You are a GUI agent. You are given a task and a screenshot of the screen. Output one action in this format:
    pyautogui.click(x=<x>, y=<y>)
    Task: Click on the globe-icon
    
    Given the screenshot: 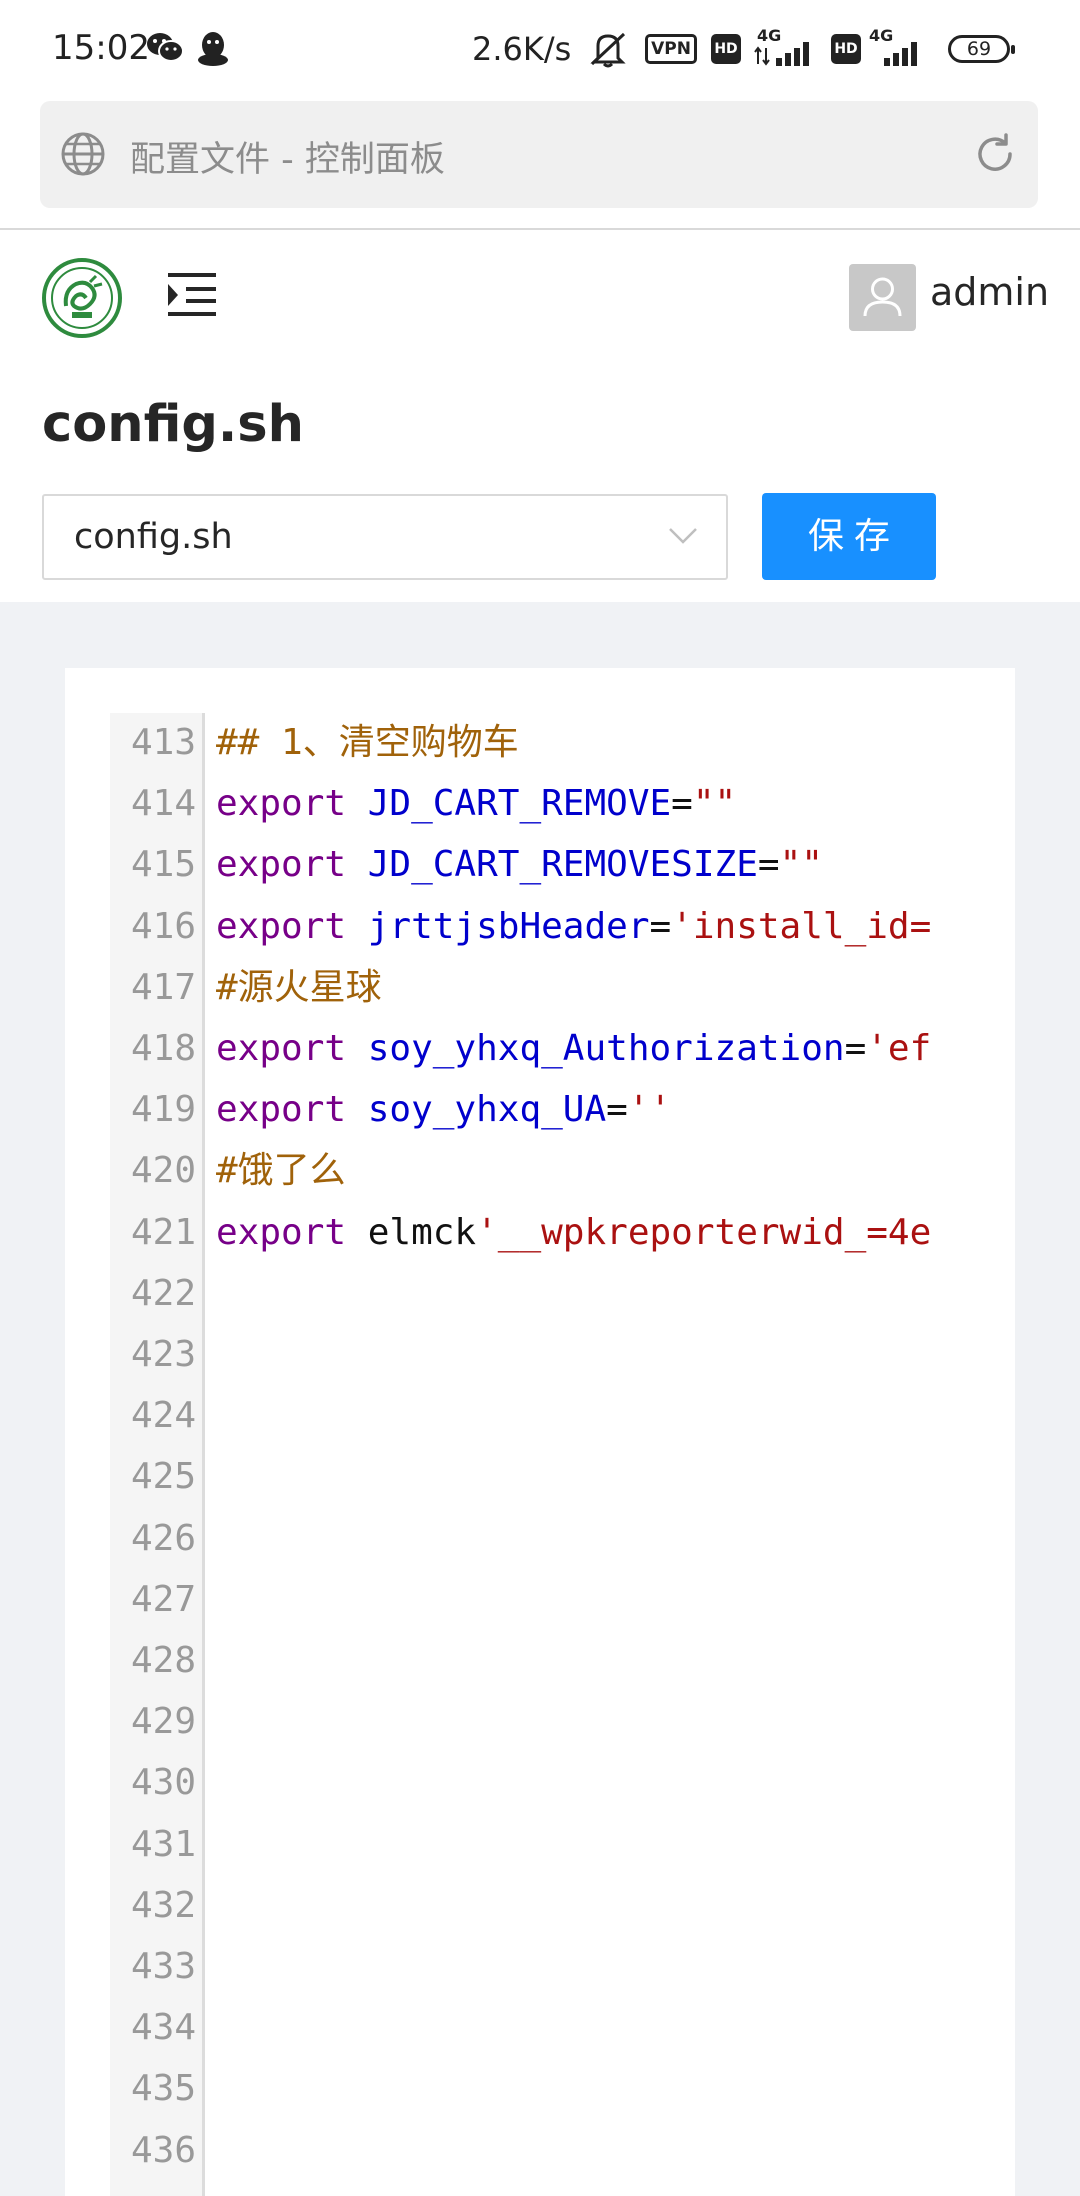 What is the action you would take?
    pyautogui.click(x=83, y=156)
    